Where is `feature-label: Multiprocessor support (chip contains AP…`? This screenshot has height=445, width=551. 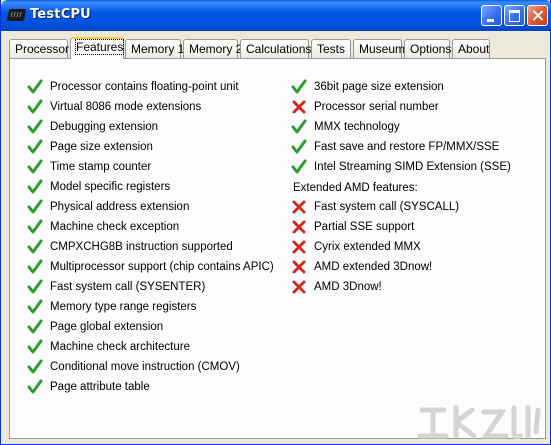 feature-label: Multiprocessor support (chip contains AP… is located at coordinates (162, 267).